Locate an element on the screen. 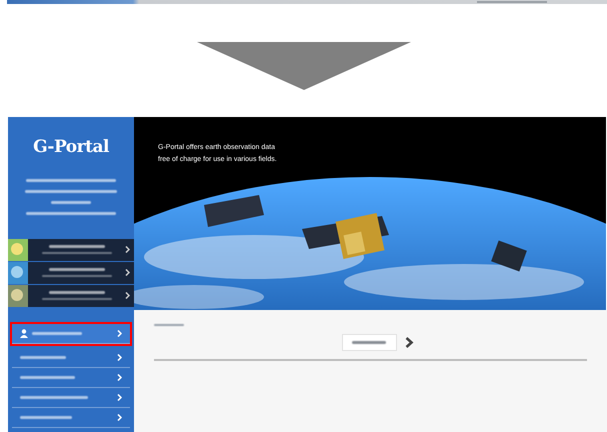  logo: G-Portal is located at coordinates (71, 147).